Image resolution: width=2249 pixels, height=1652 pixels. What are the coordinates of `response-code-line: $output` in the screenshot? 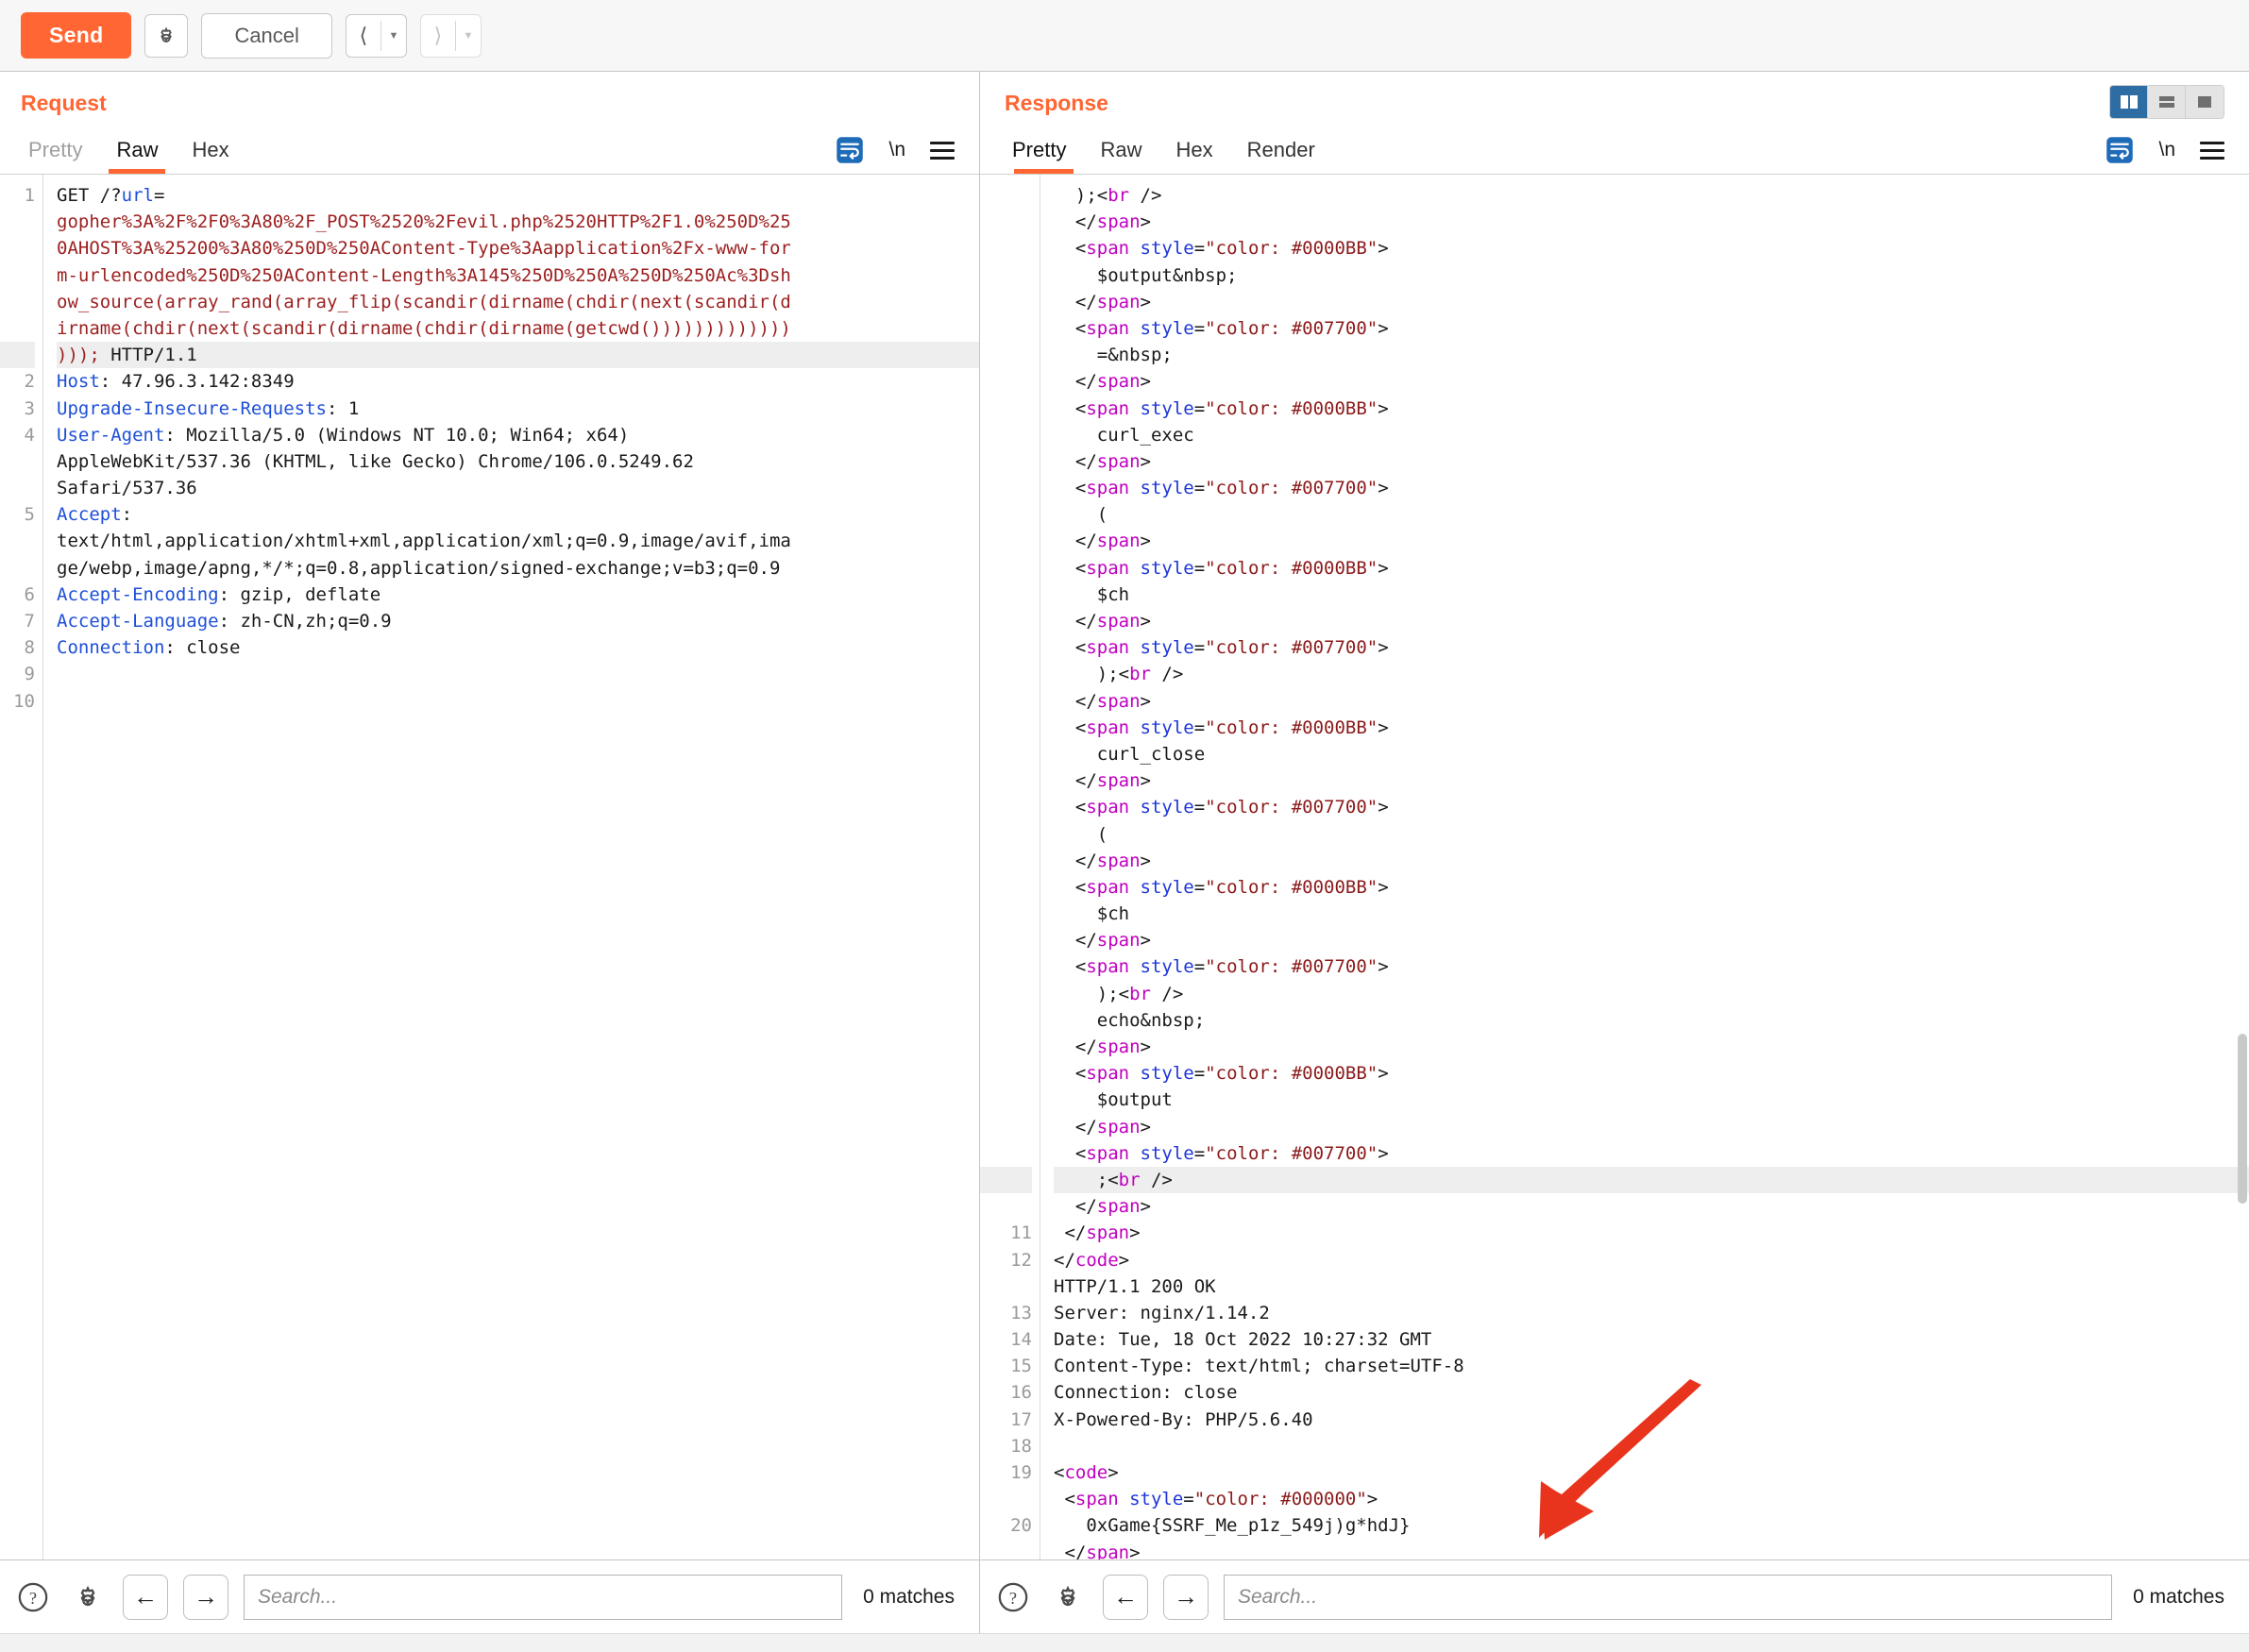 It's located at (1651, 1100).